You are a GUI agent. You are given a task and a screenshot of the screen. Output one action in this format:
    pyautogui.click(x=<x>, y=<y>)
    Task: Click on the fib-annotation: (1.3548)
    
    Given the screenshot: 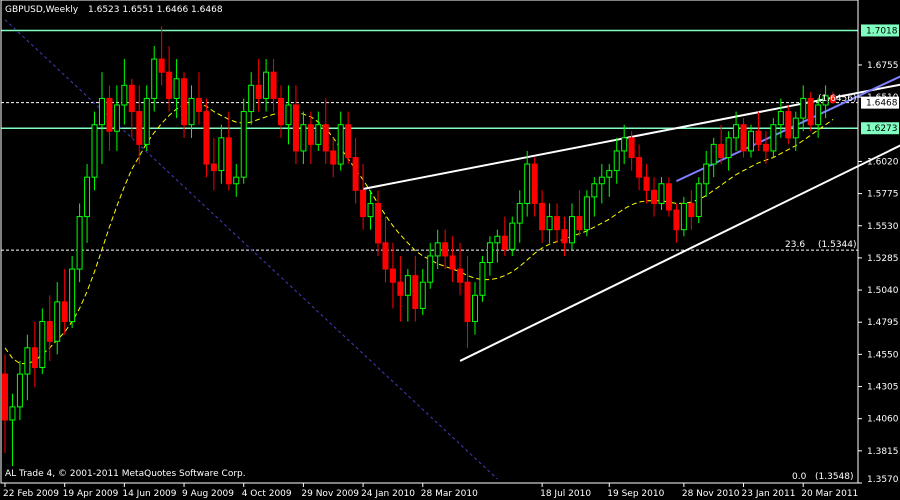 What is the action you would take?
    pyautogui.click(x=834, y=477)
    